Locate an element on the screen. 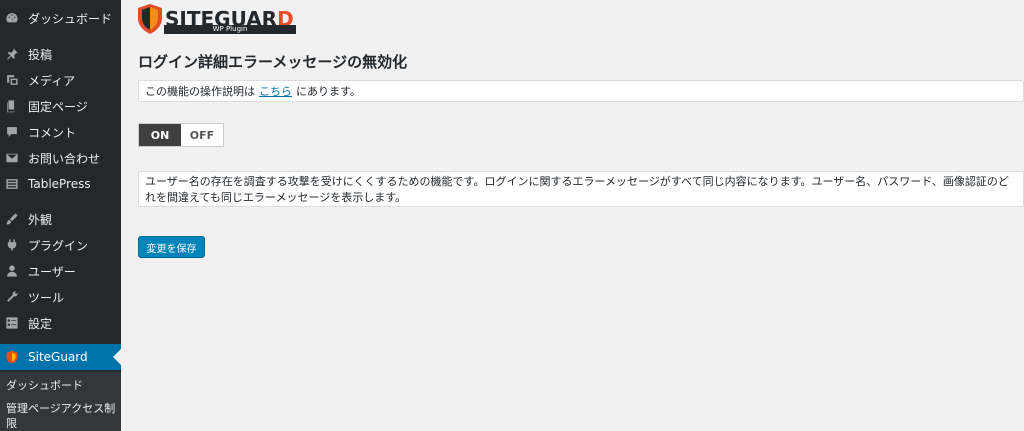 The width and height of the screenshot is (1024, 431). pushpin-icon is located at coordinates (12, 54).